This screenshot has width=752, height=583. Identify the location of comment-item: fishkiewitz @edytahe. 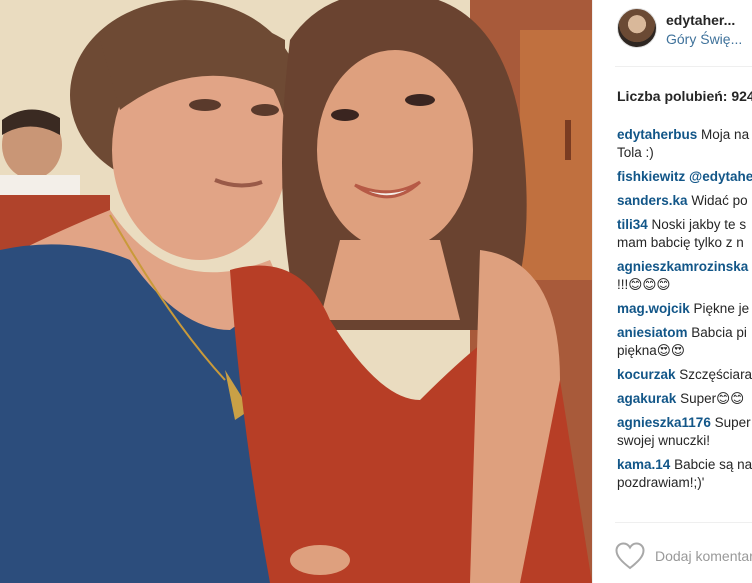
(684, 177).